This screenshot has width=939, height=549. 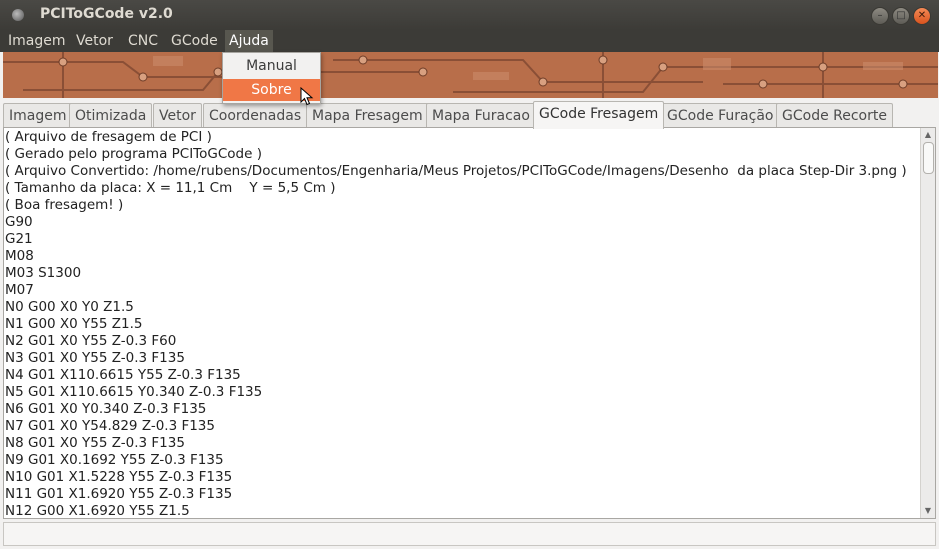 What do you see at coordinates (94, 41) in the screenshot?
I see `menu-vetor: Vetor` at bounding box center [94, 41].